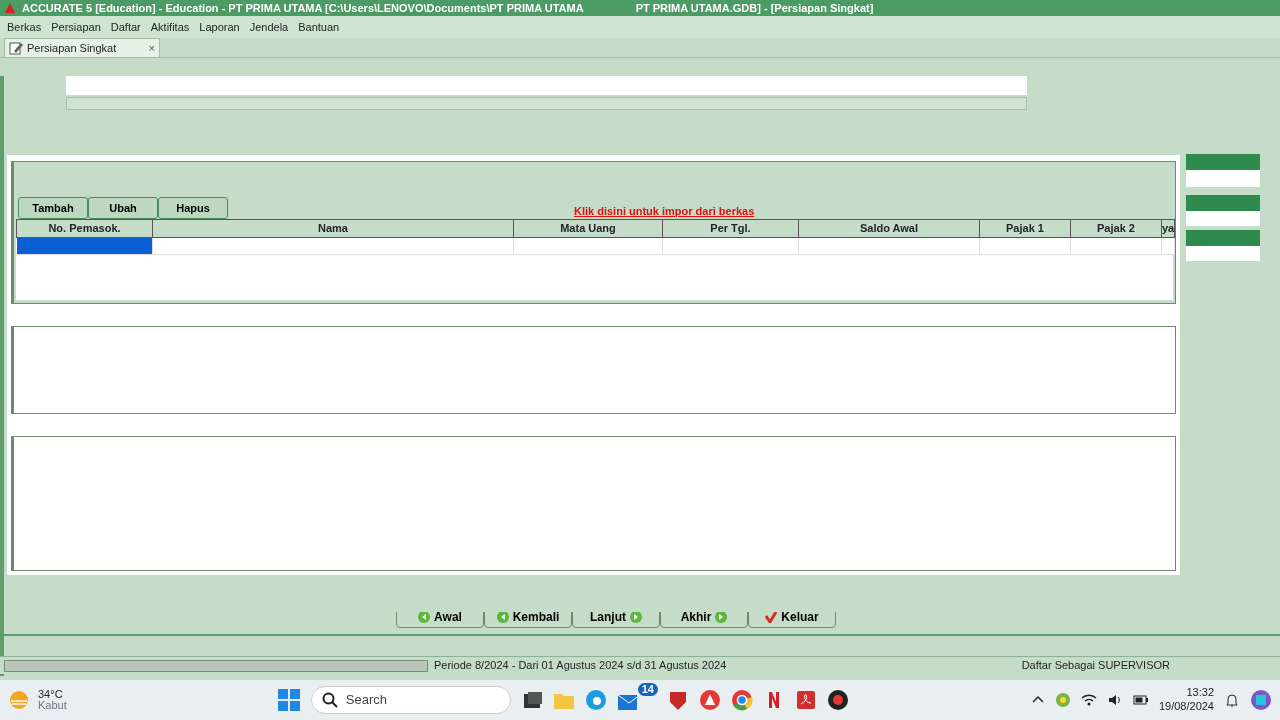  I want to click on battery-icon, so click(1140, 700).